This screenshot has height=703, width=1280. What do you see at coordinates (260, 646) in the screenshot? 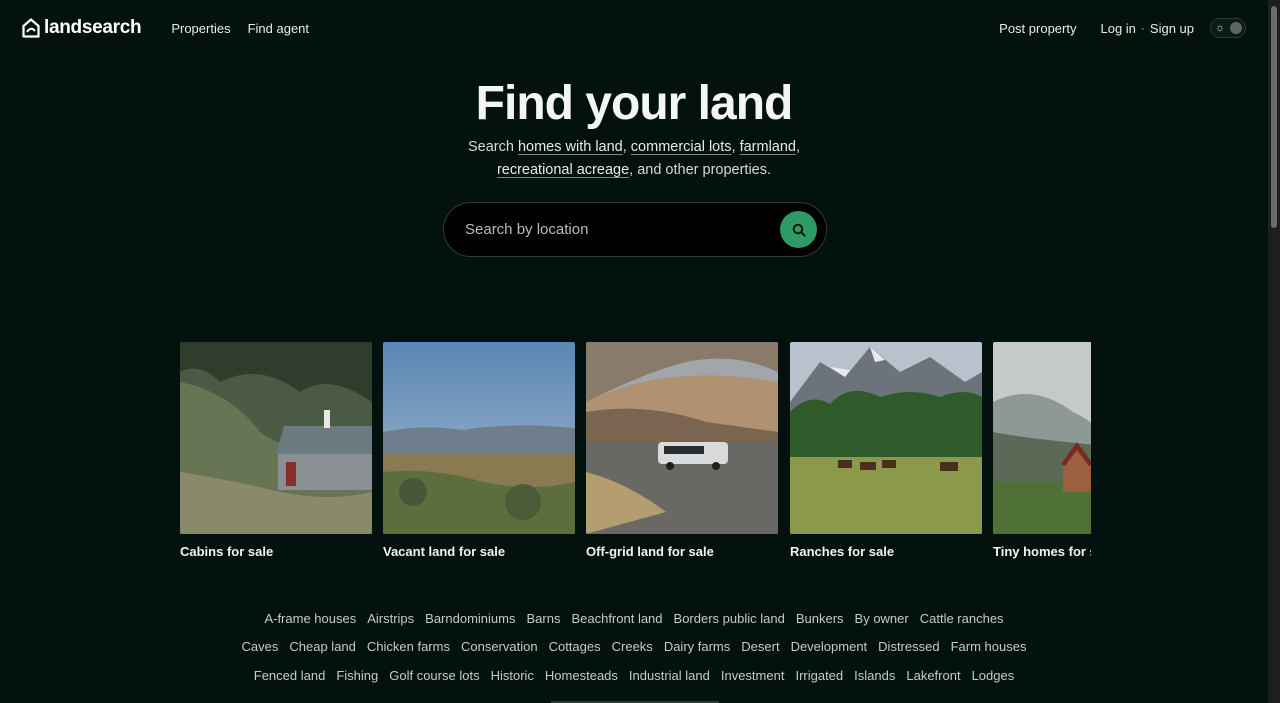
I see `tag-link: Caves` at bounding box center [260, 646].